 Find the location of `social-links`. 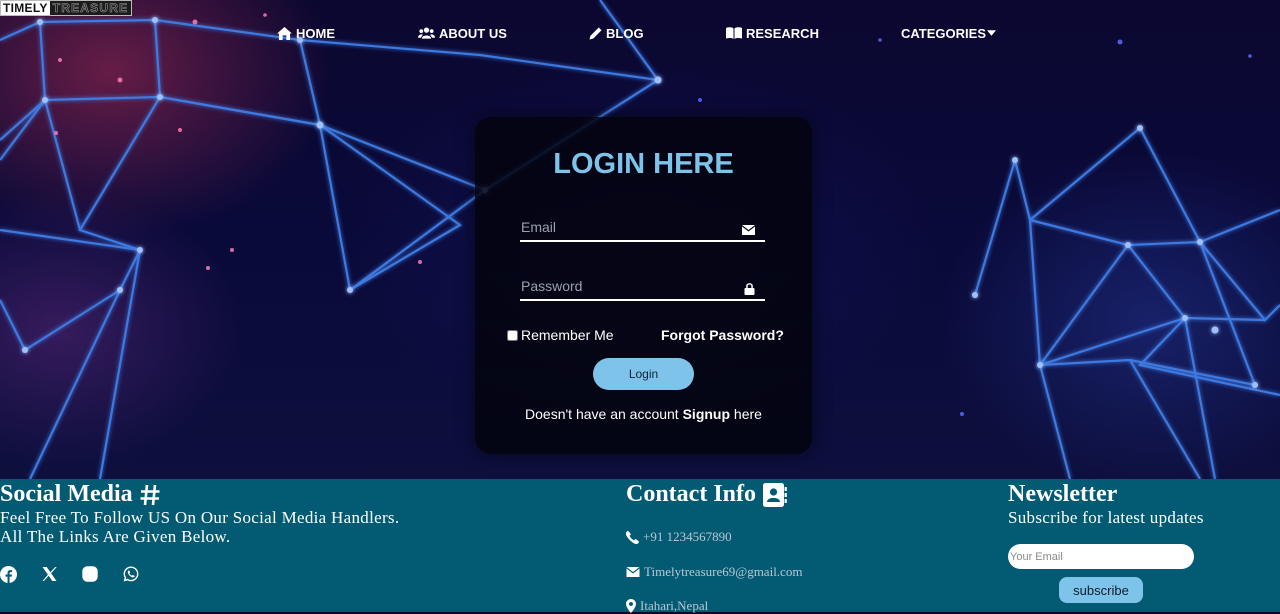

social-links is located at coordinates (82, 574).